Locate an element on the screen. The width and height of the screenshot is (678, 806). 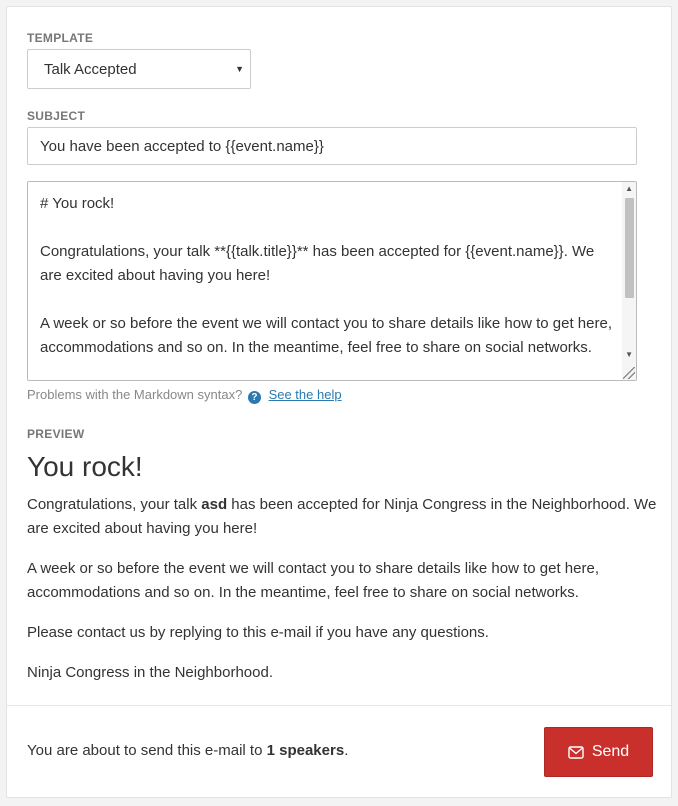
send-label: Send is located at coordinates (610, 751).